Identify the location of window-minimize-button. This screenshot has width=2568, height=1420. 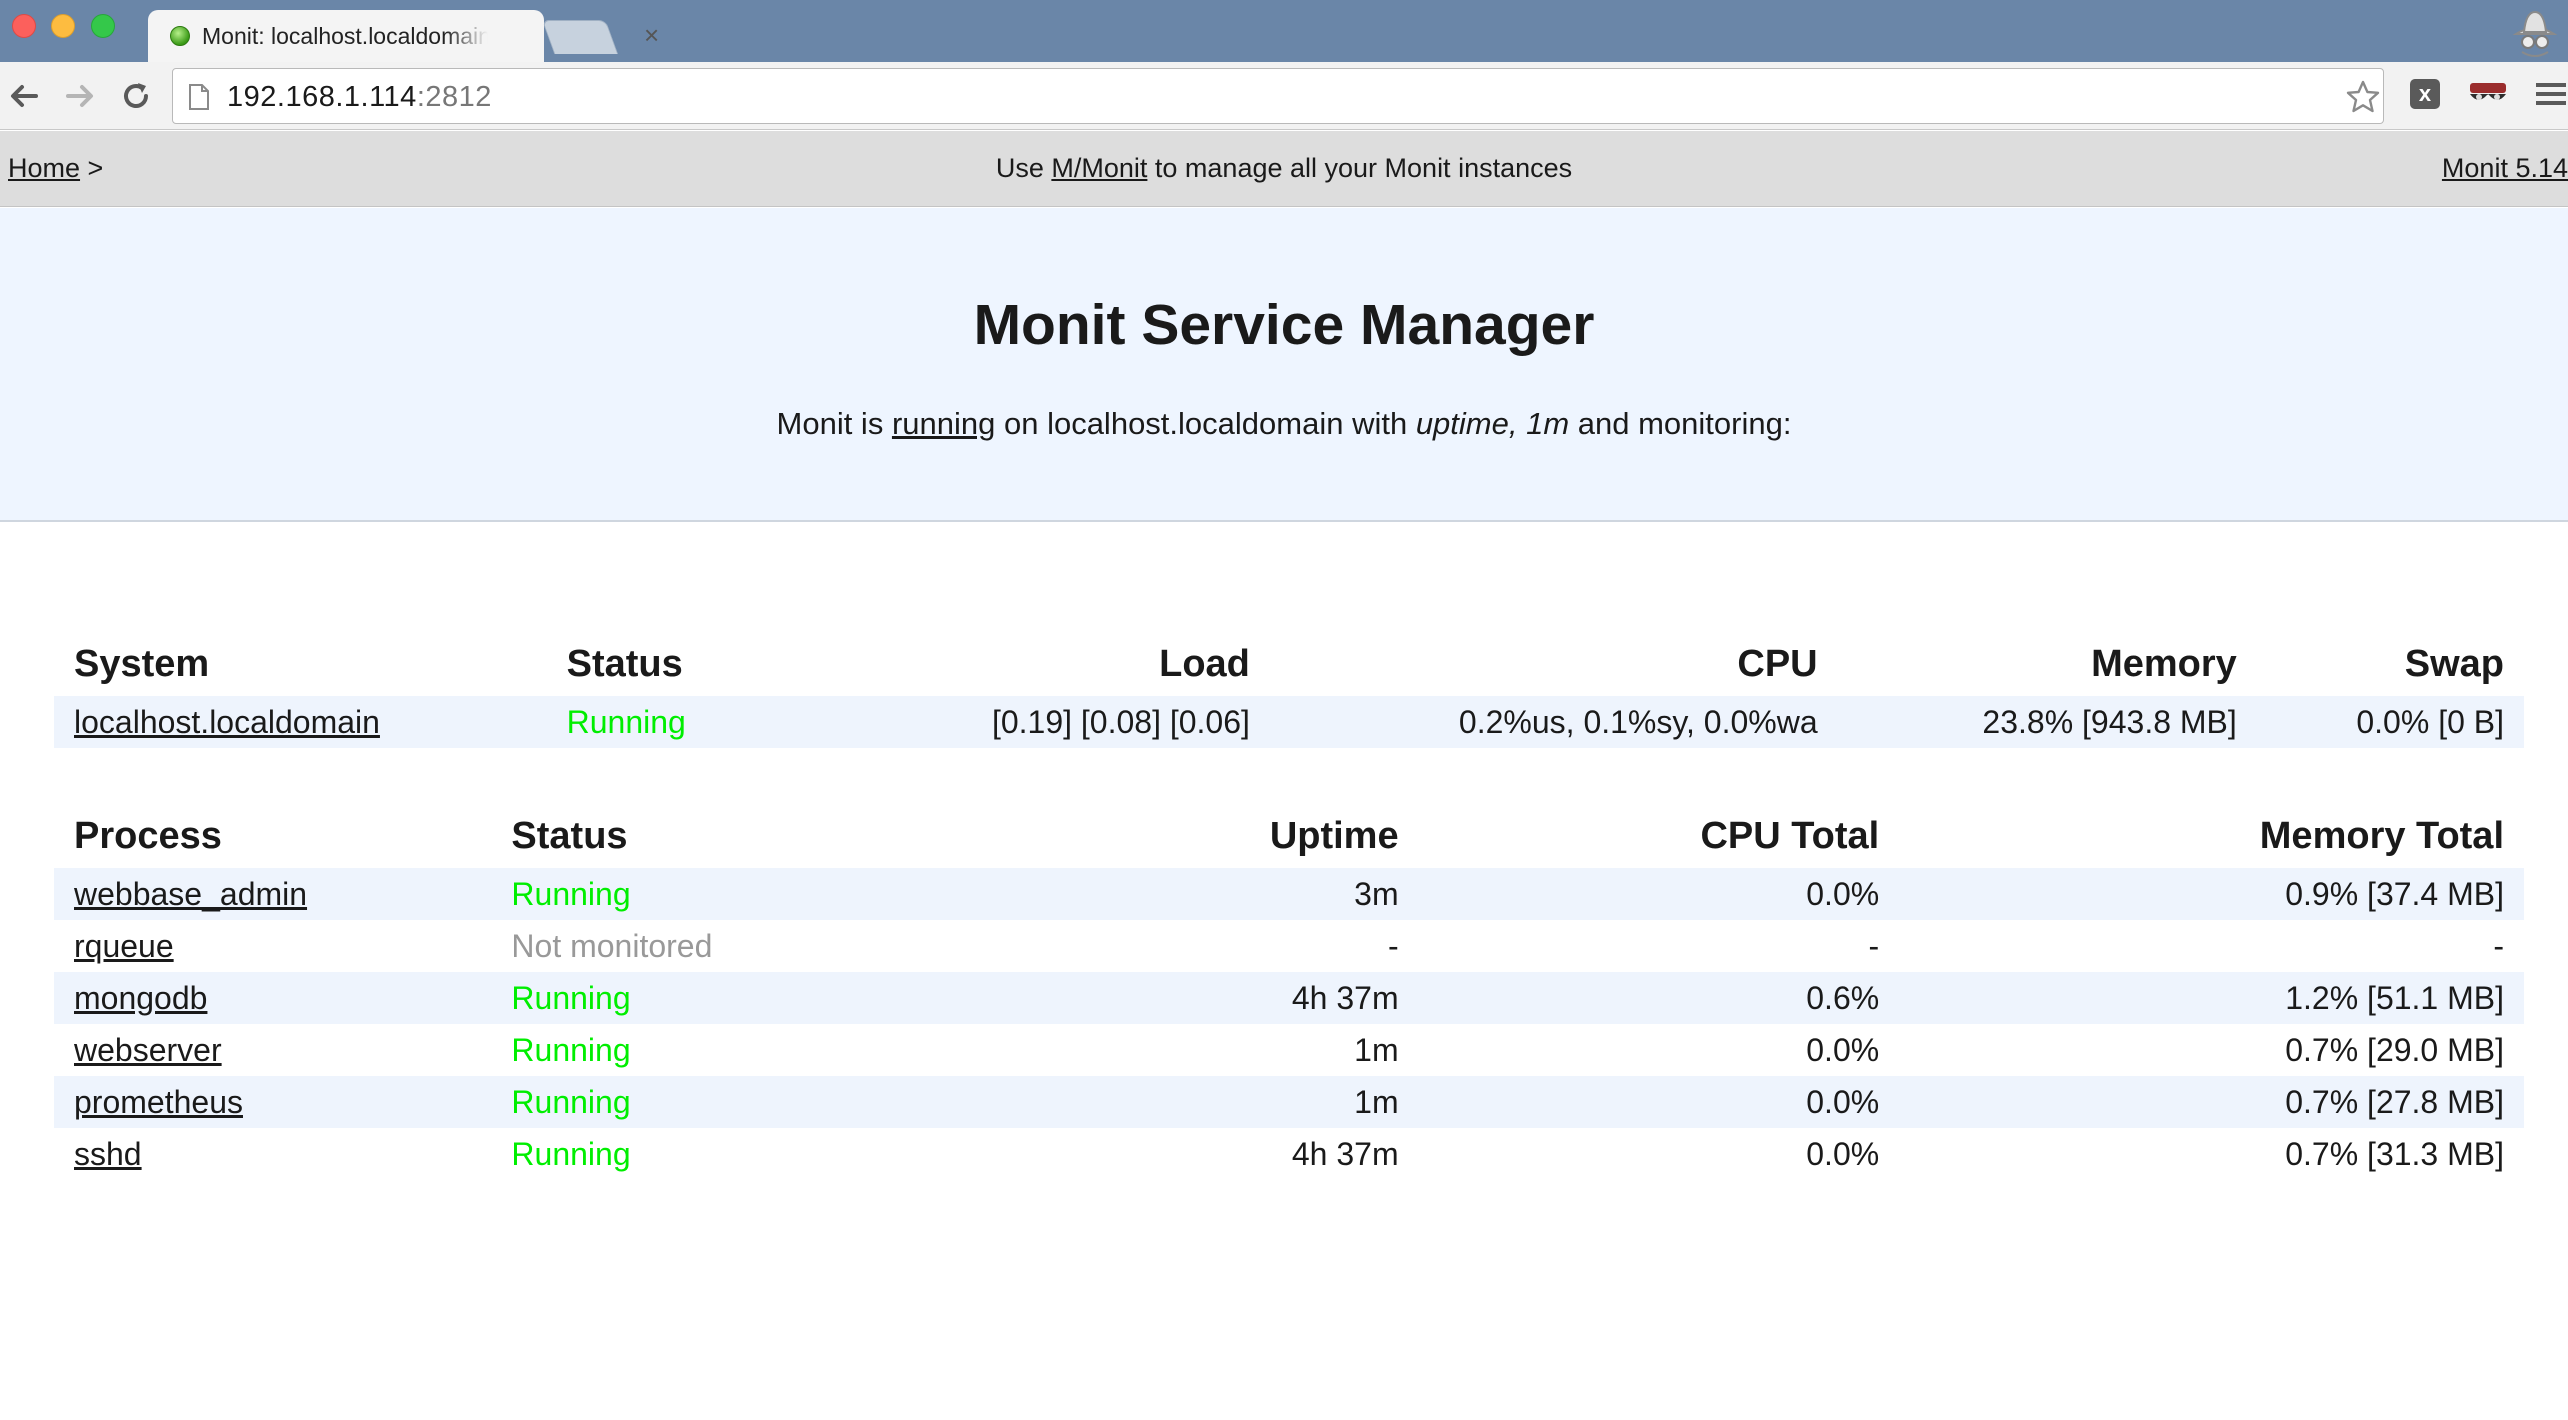
(63, 26).